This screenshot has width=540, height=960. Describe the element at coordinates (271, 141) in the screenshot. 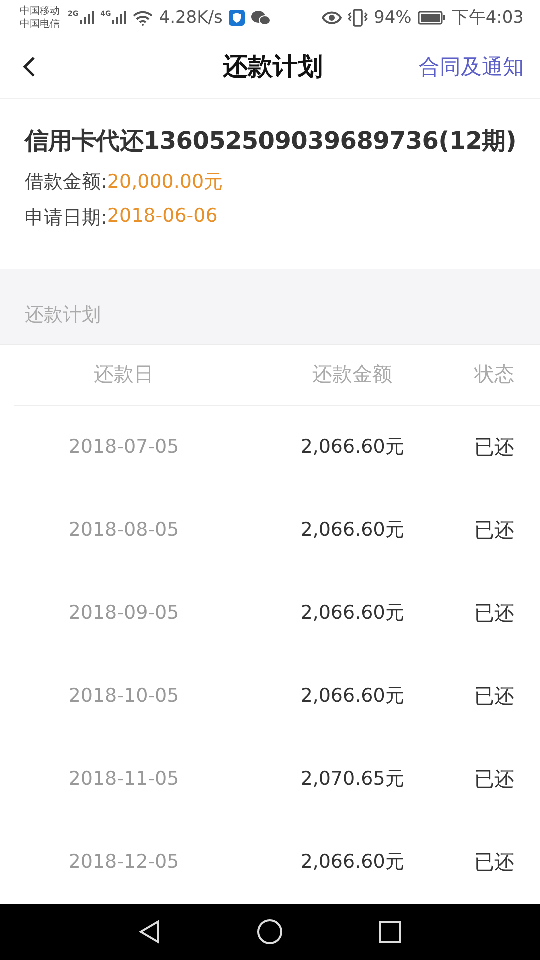

I see `loan-title: 信用卡代还136052509039689736(12期)` at that location.